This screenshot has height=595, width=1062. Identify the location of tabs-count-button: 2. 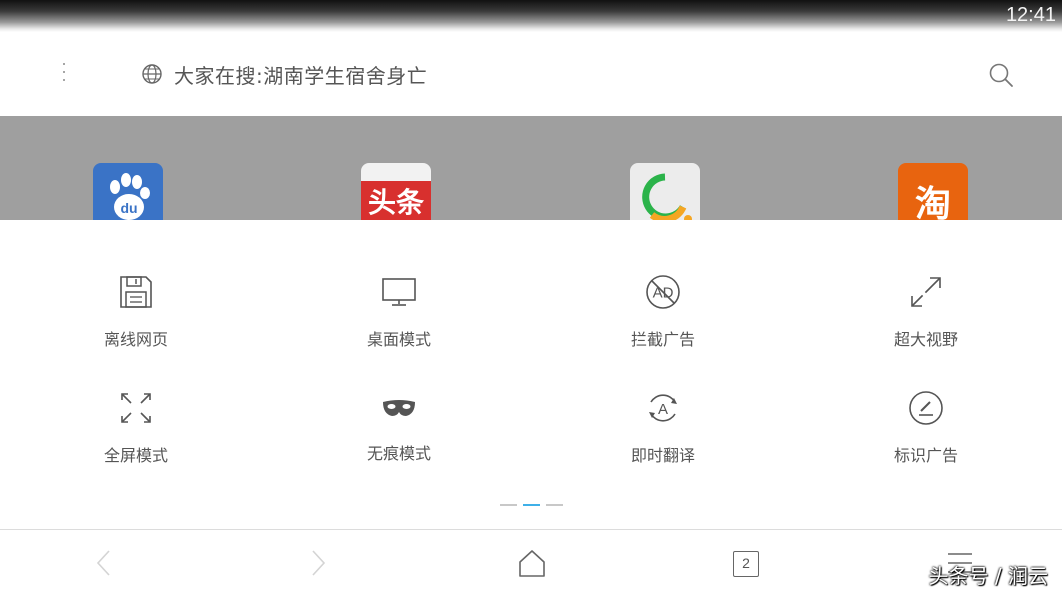
(746, 564).